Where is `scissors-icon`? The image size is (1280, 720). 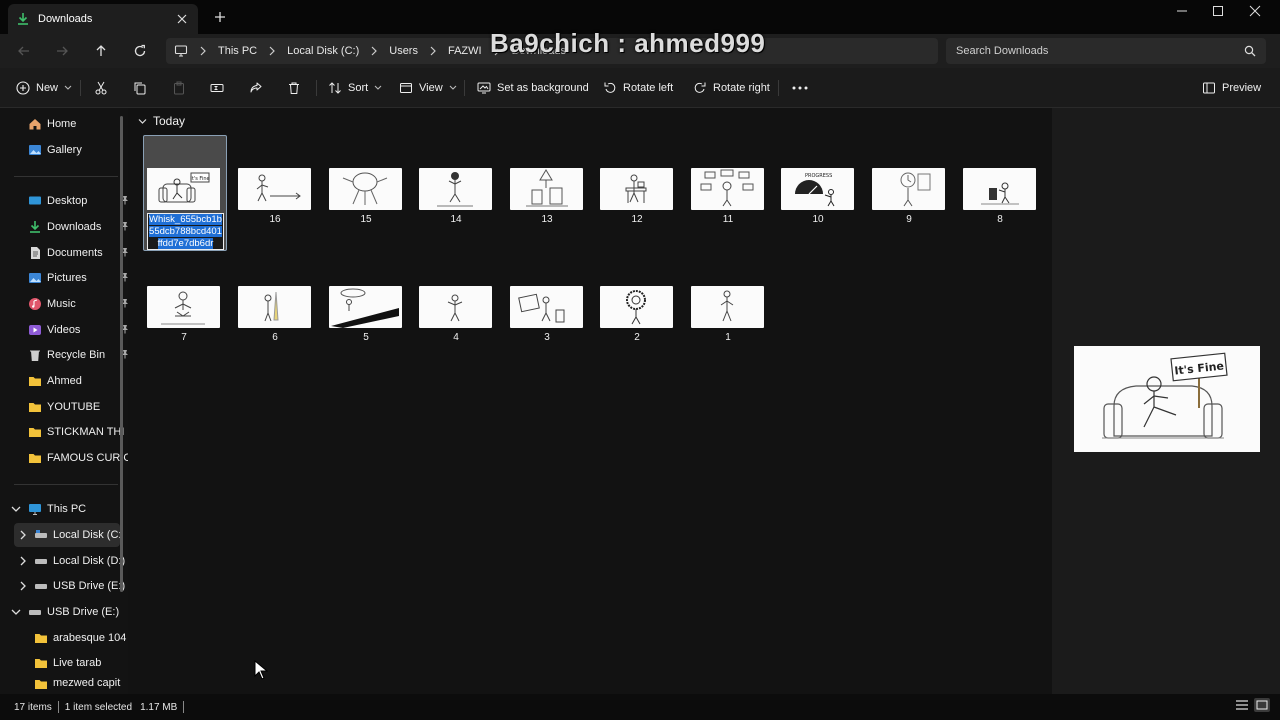 scissors-icon is located at coordinates (101, 88).